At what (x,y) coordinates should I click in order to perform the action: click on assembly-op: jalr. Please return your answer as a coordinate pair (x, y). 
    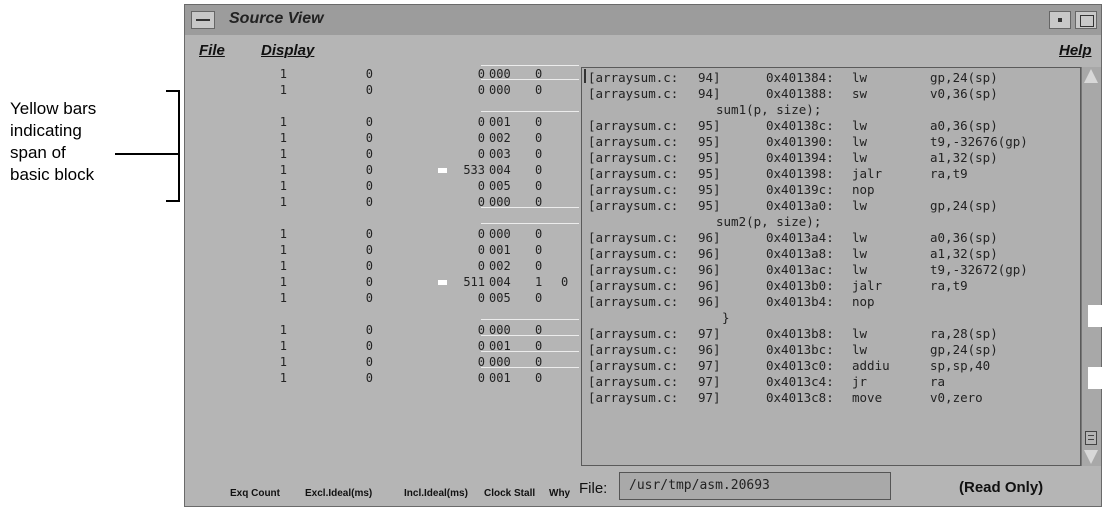
    Looking at the image, I should click on (867, 285).